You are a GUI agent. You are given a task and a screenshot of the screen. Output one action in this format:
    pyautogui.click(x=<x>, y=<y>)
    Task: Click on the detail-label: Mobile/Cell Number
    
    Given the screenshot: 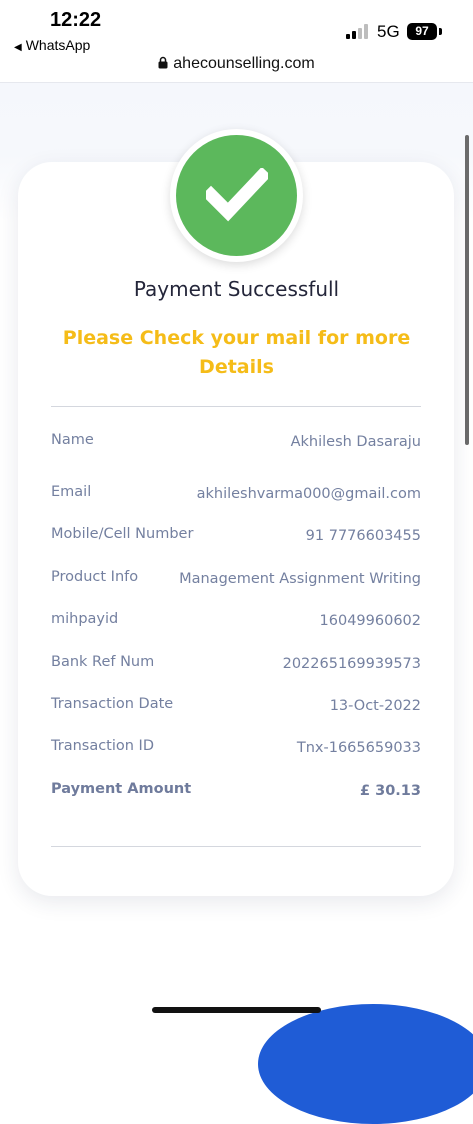 What is the action you would take?
    pyautogui.click(x=122, y=534)
    